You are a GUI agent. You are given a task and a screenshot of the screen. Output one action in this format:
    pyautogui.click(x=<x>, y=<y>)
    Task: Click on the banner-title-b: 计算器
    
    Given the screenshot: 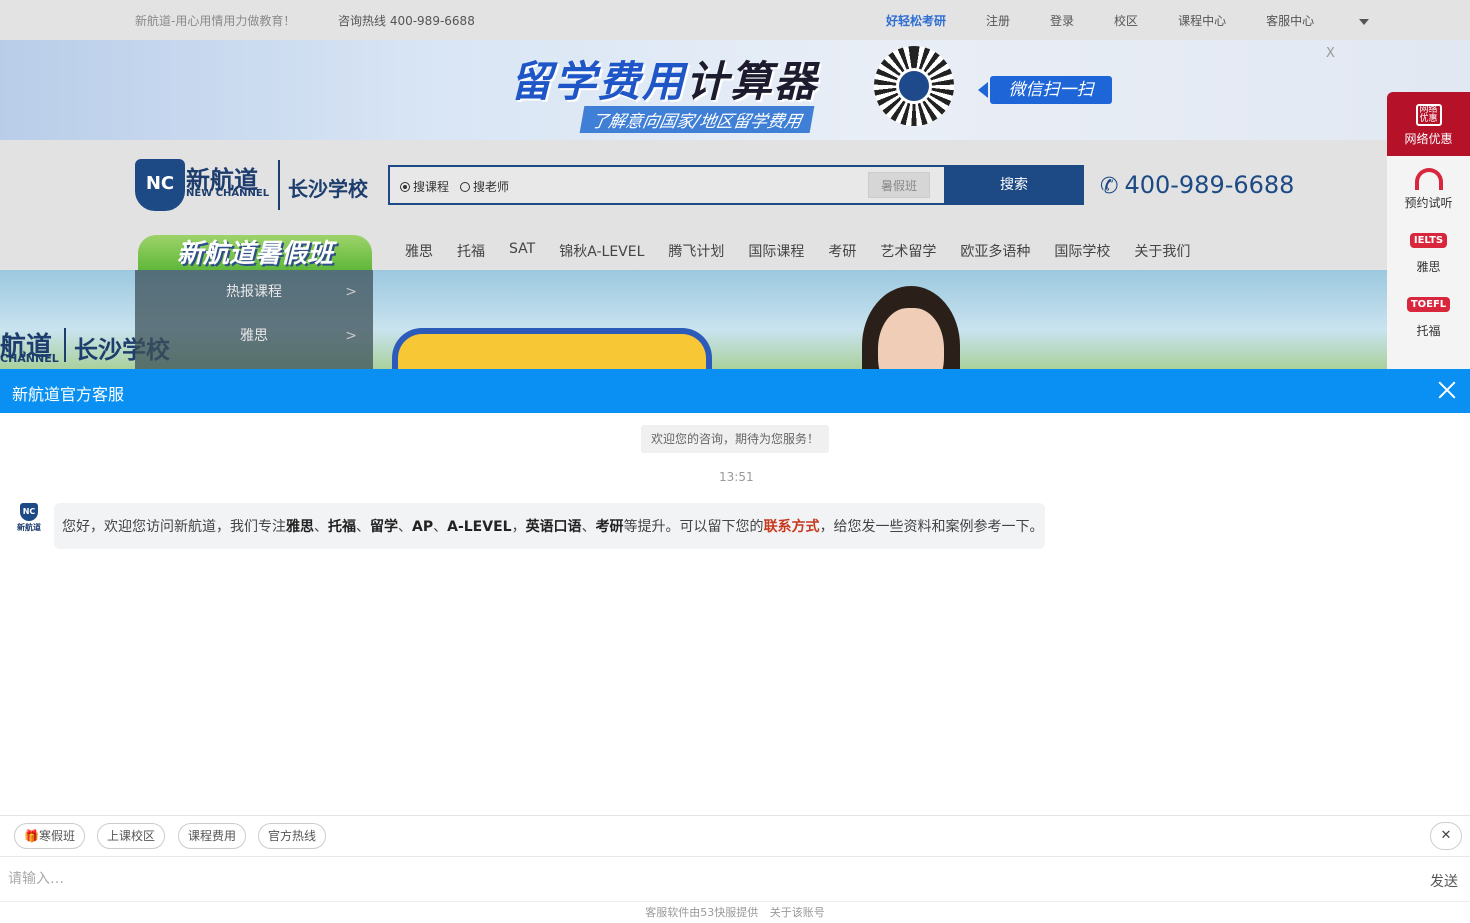 What is the action you would take?
    pyautogui.click(x=752, y=81)
    